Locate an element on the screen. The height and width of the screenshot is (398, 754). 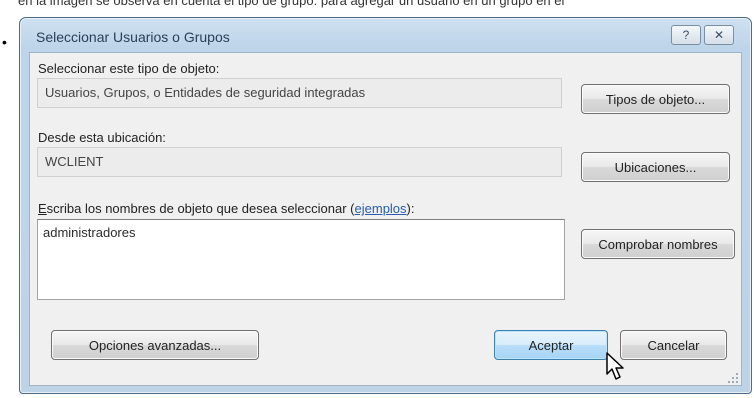
close-button: ✕ is located at coordinates (719, 35).